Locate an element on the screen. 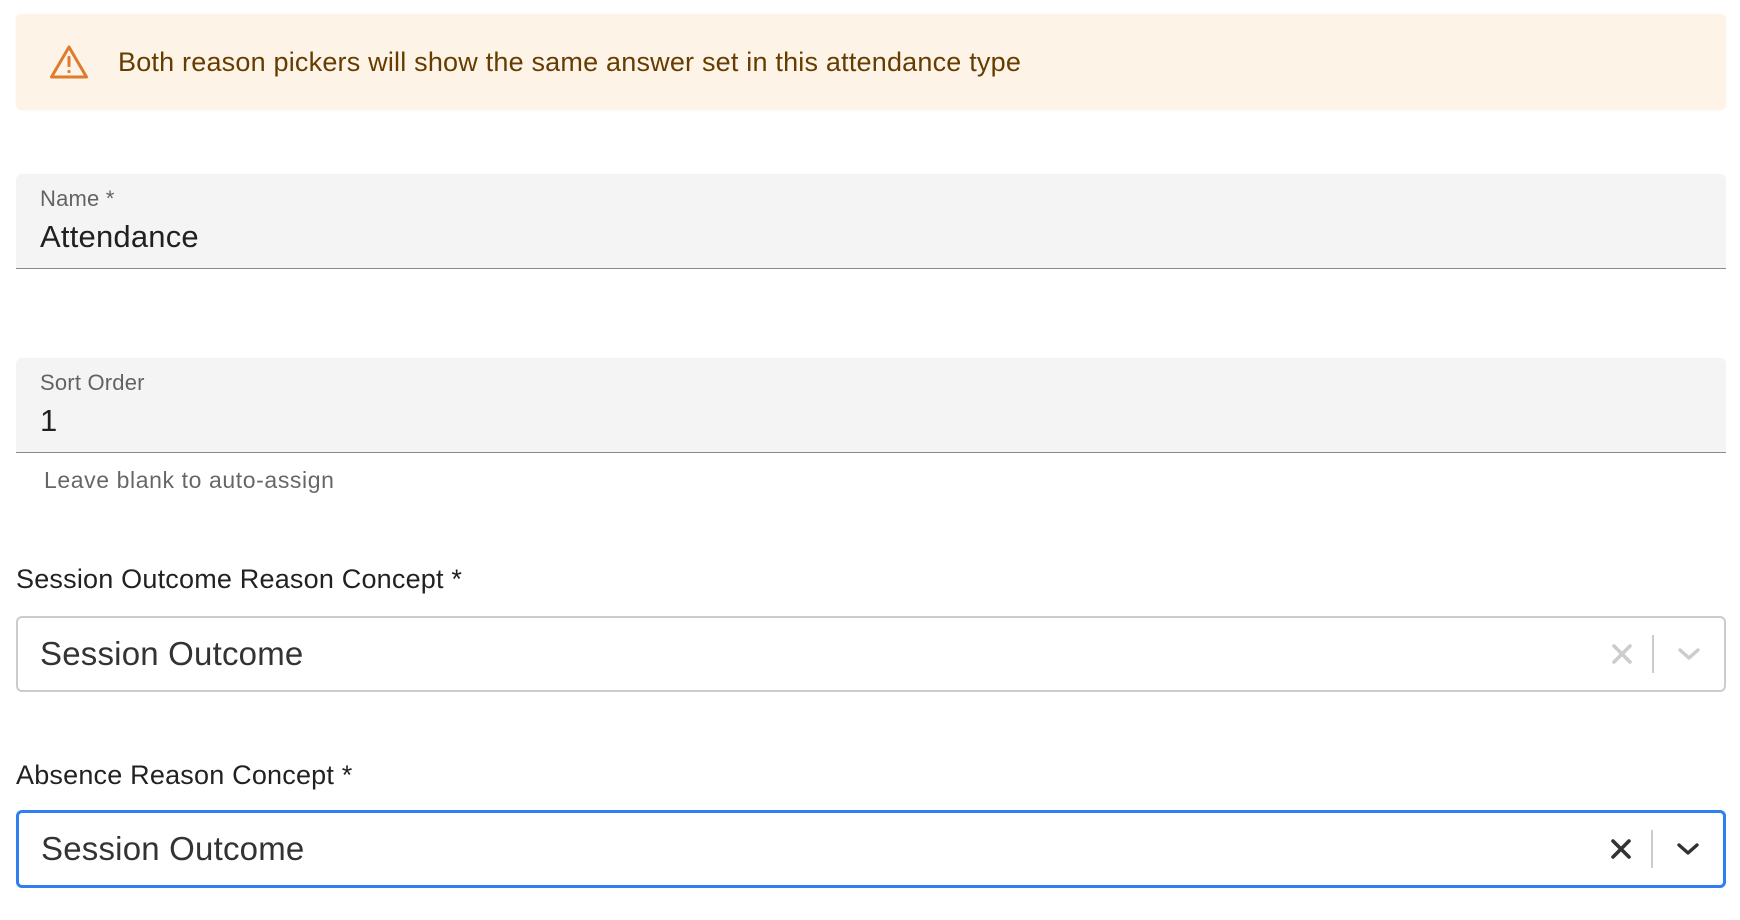 This screenshot has width=1740, height=920. session-outcome-indicators is located at coordinates (1658, 654).